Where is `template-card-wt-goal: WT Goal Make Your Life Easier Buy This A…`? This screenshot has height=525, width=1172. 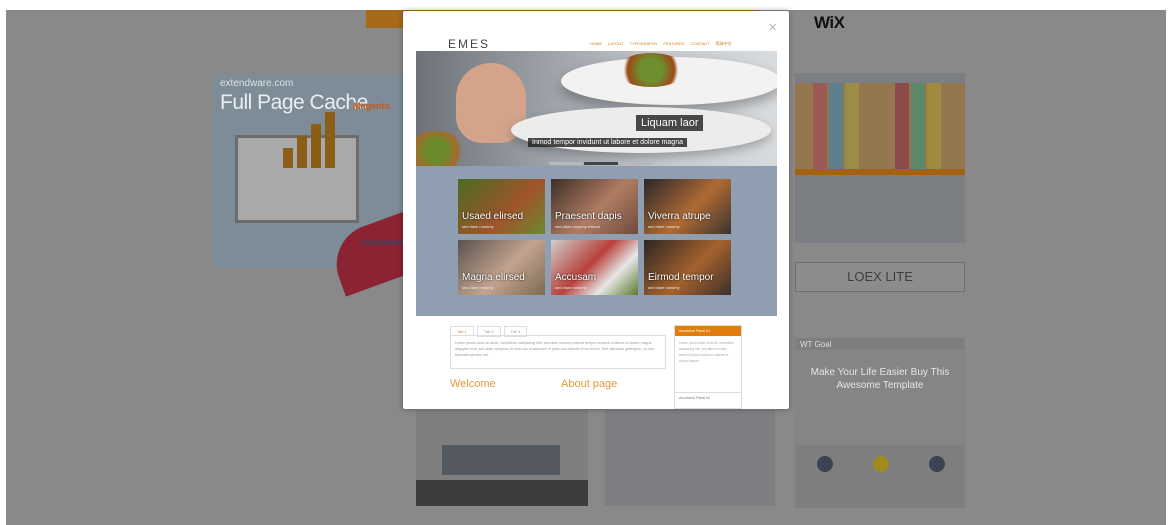 template-card-wt-goal: WT Goal Make Your Life Easier Buy This A… is located at coordinates (880, 423).